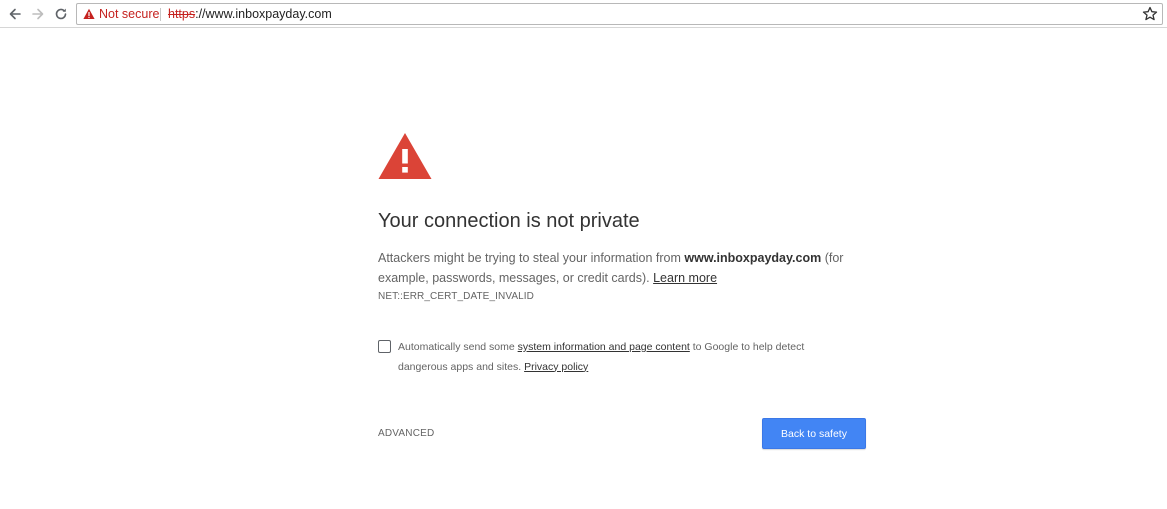  I want to click on er-text-start: Automatically send some, so click(458, 347).